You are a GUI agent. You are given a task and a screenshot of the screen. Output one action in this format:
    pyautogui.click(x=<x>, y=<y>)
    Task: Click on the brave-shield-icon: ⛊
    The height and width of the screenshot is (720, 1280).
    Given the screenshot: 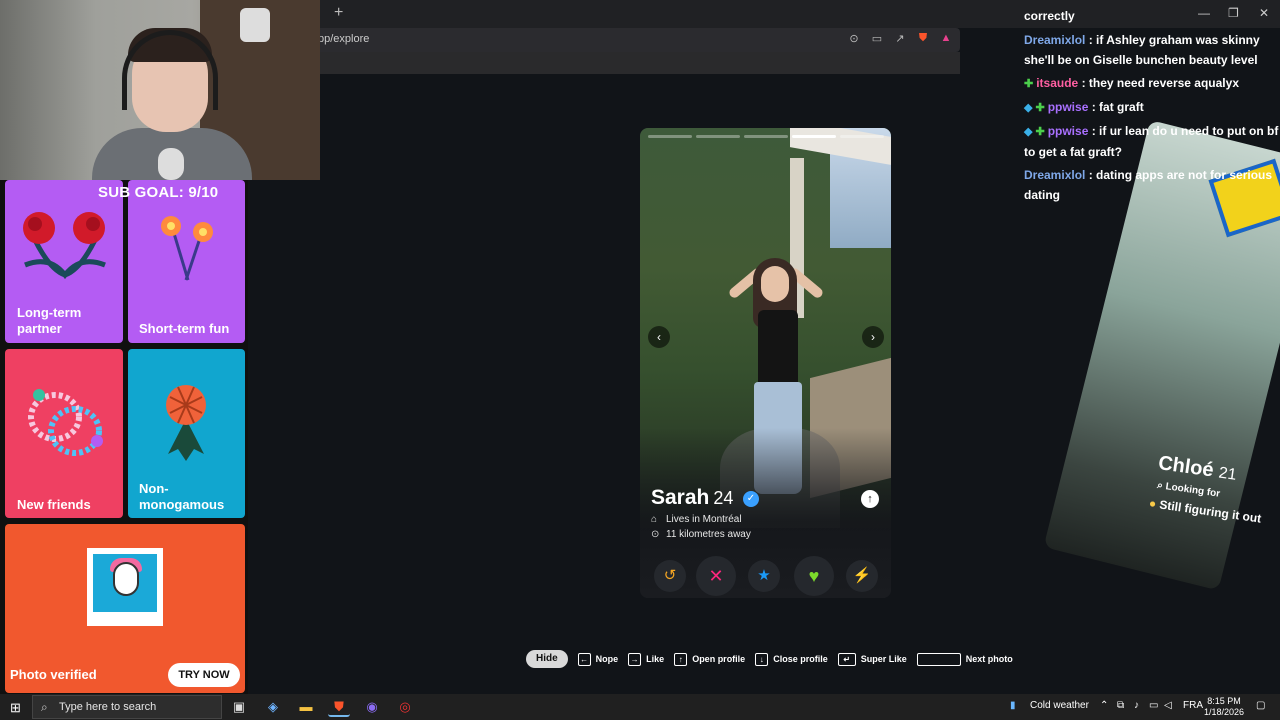 What is the action you would take?
    pyautogui.click(x=923, y=38)
    